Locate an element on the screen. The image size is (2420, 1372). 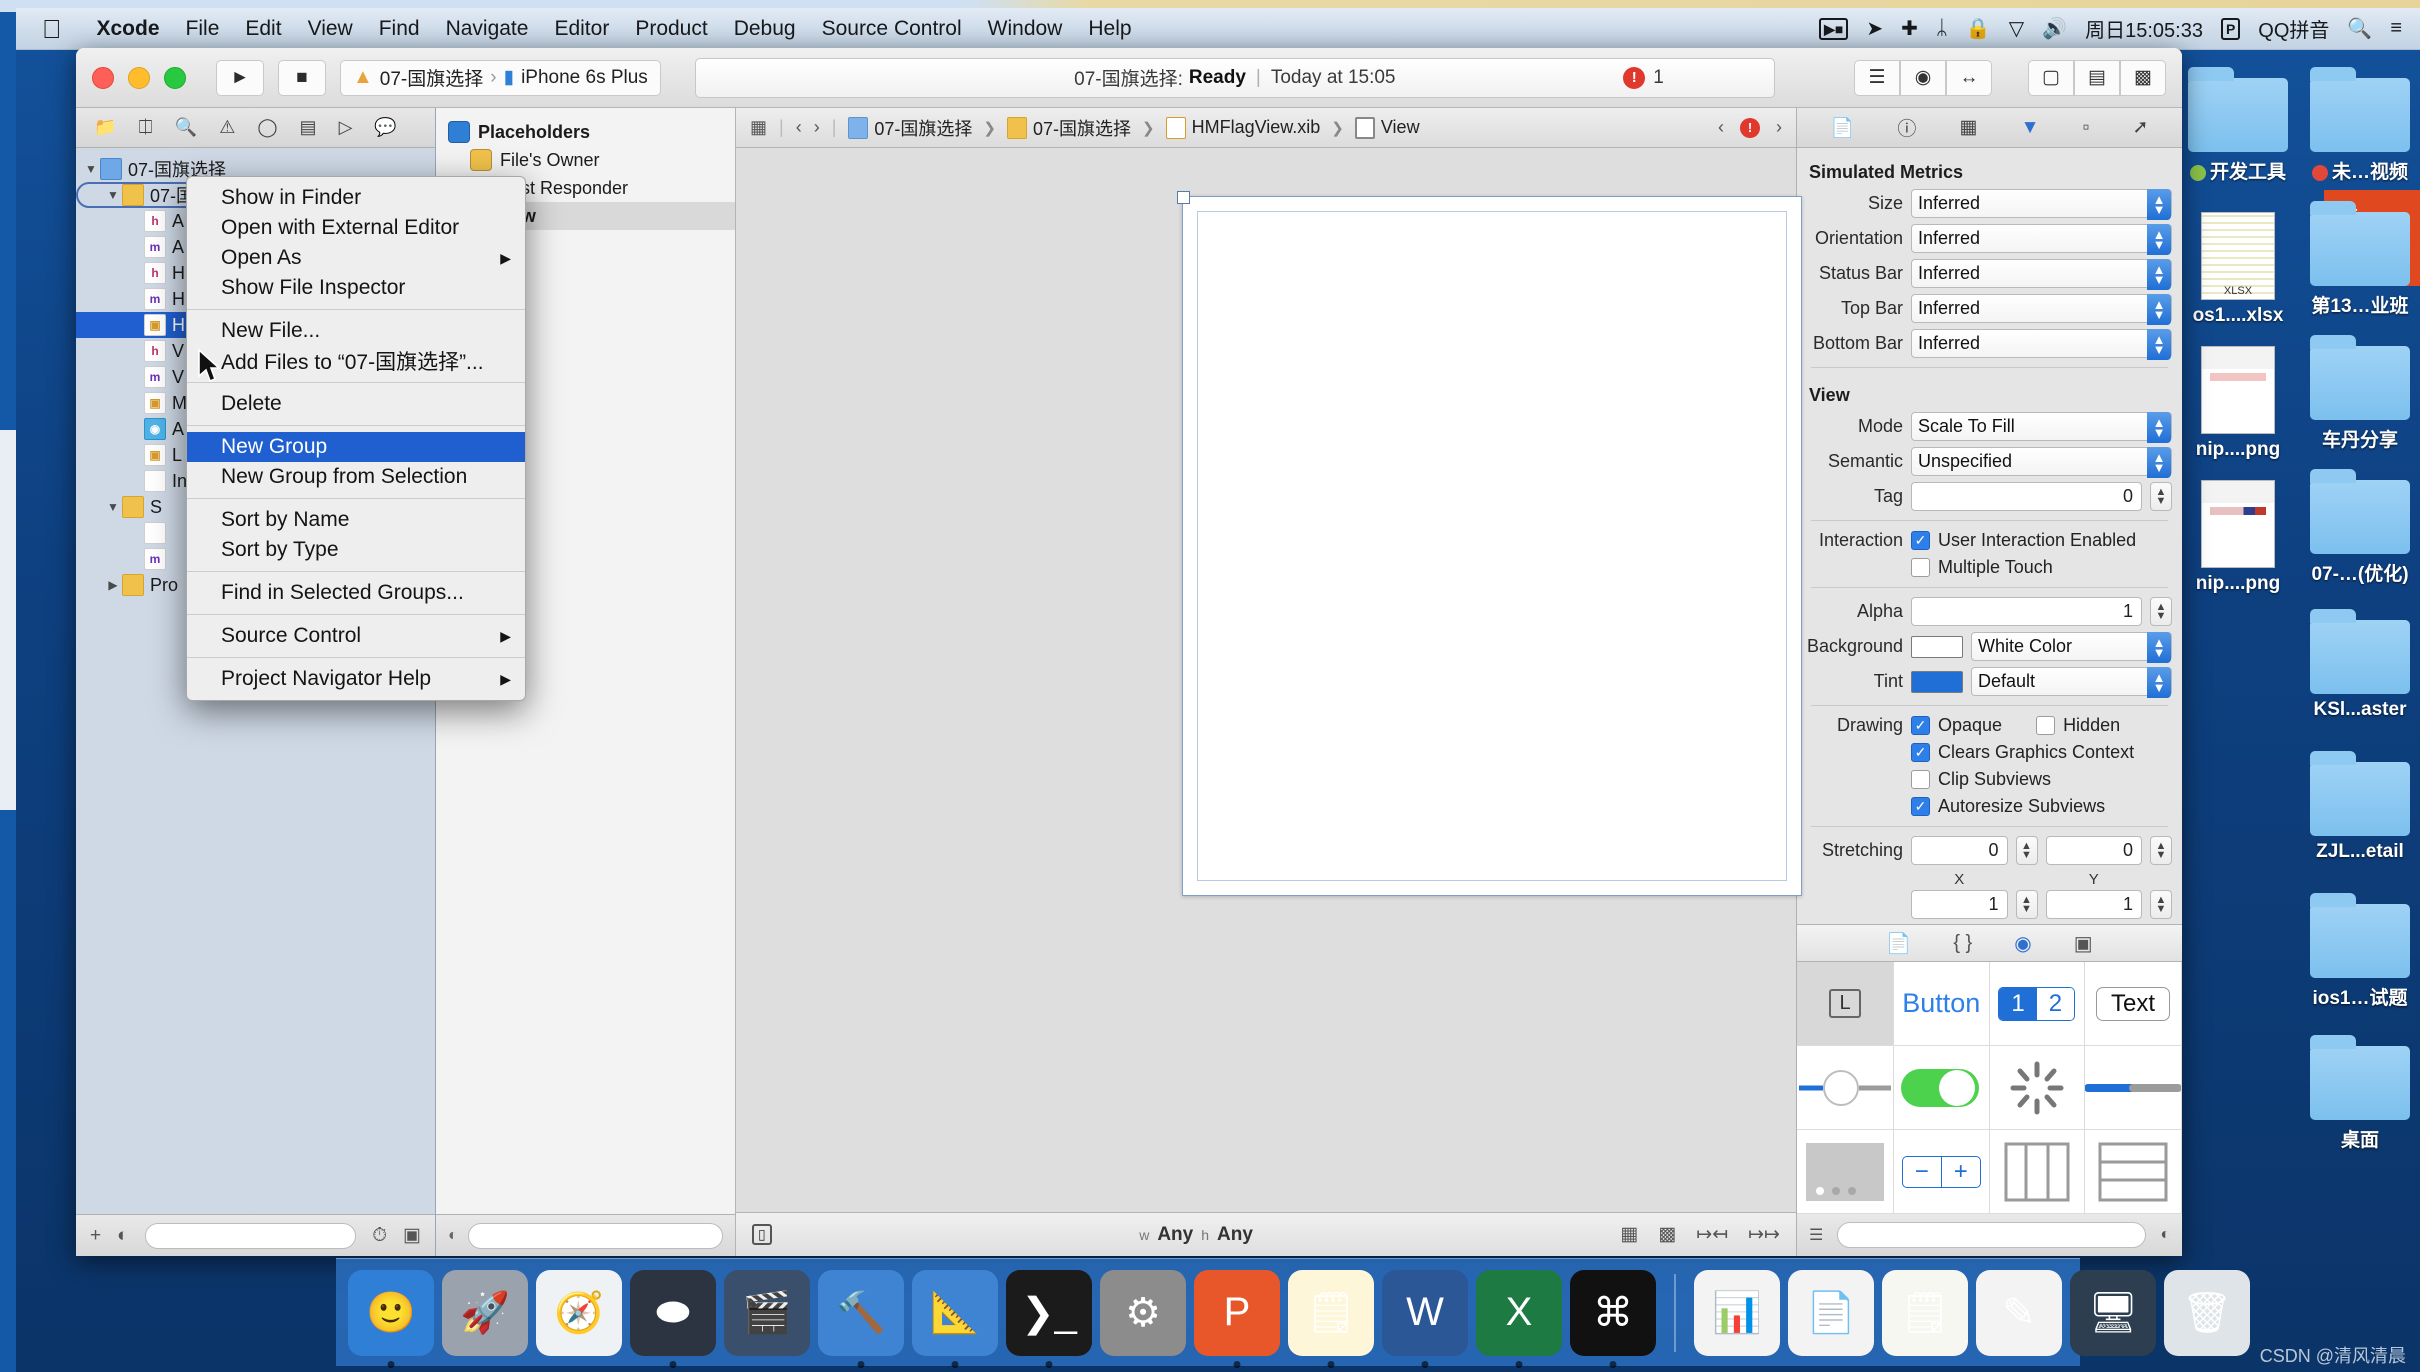
menu-item-product: Product is located at coordinates (671, 29).